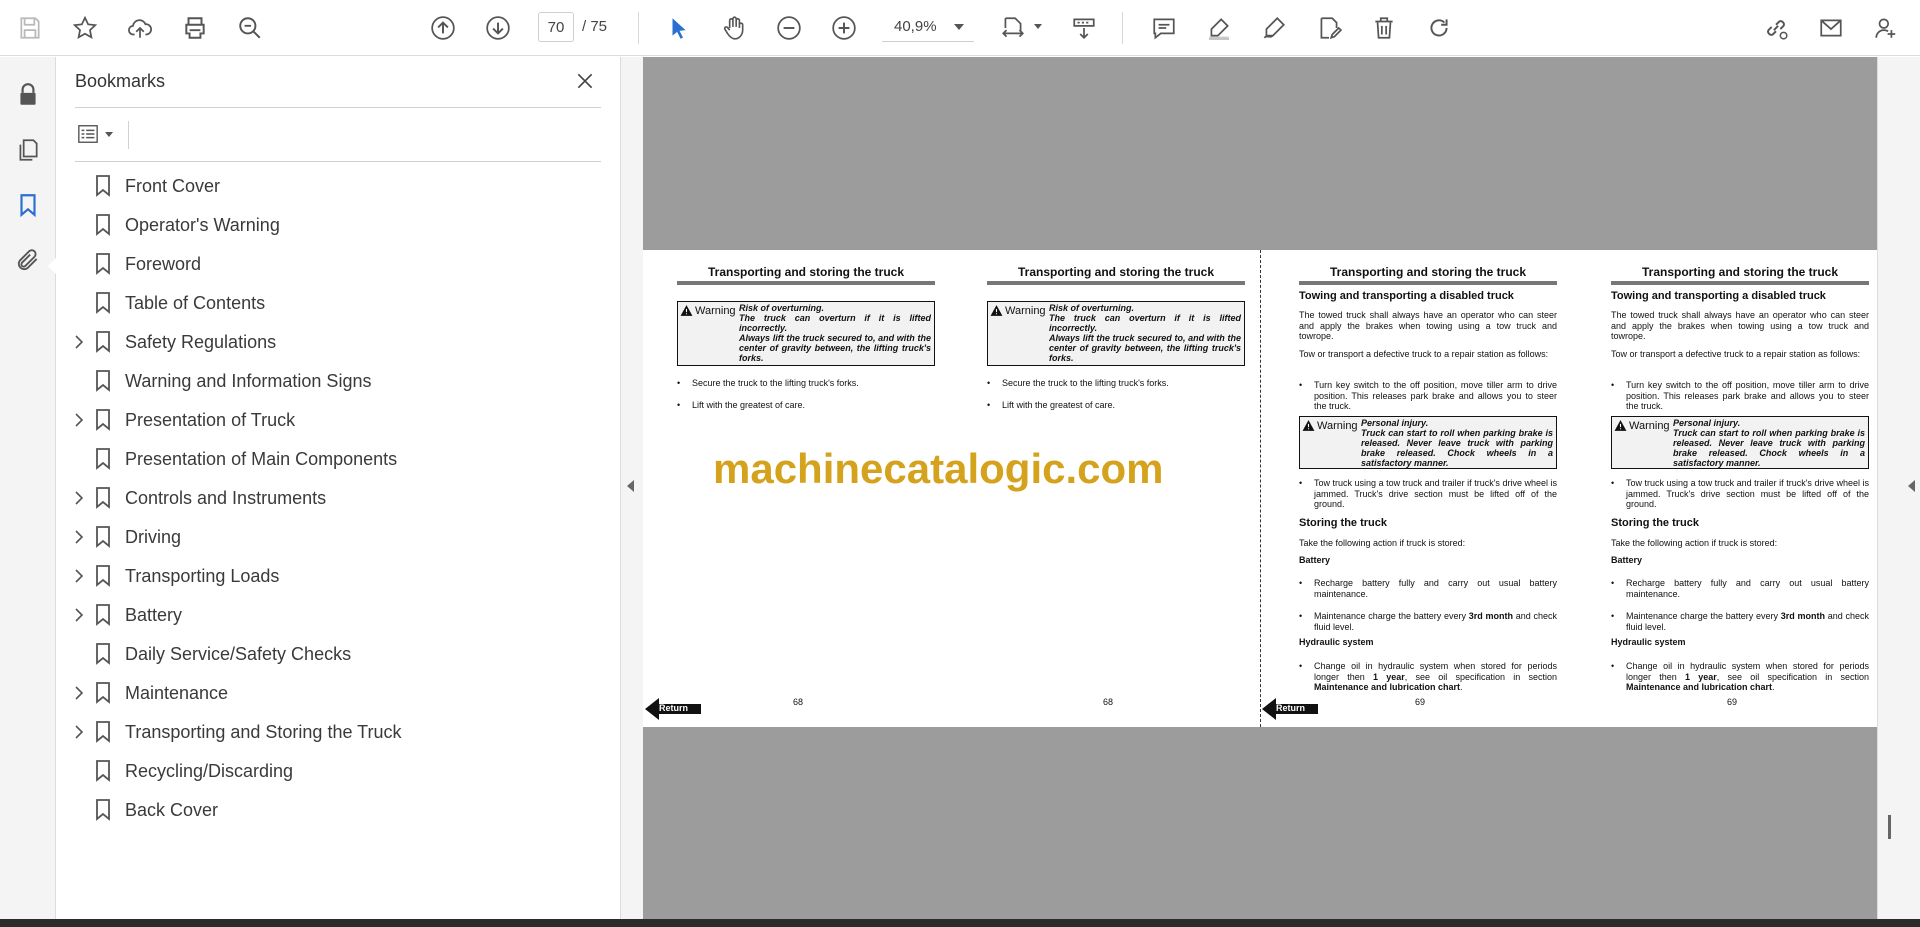  I want to click on bookmark-item: Transporting and Storing the Truck, so click(337, 732).